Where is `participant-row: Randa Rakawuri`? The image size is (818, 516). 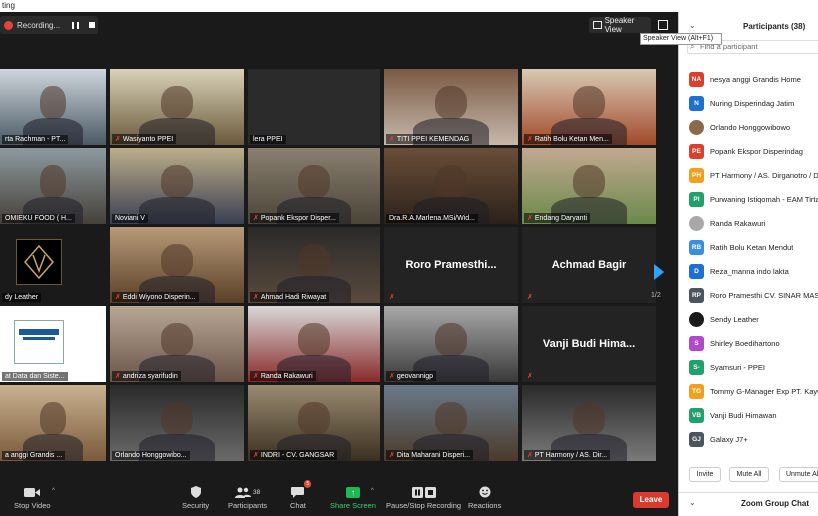 participant-row: Randa Rakawuri is located at coordinates (753, 223).